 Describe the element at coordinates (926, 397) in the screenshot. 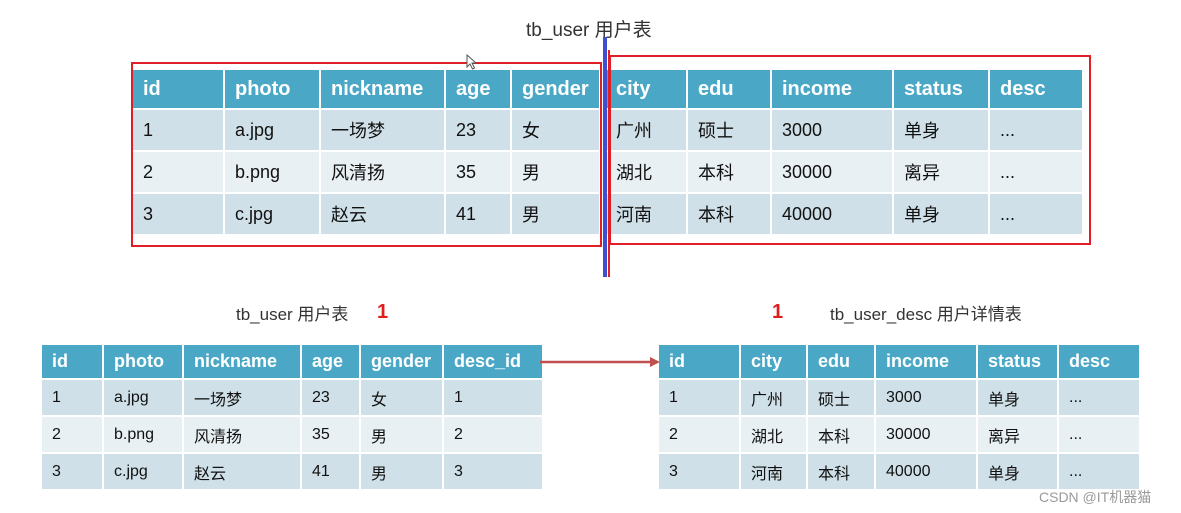

I see `table-cell: 3000` at that location.